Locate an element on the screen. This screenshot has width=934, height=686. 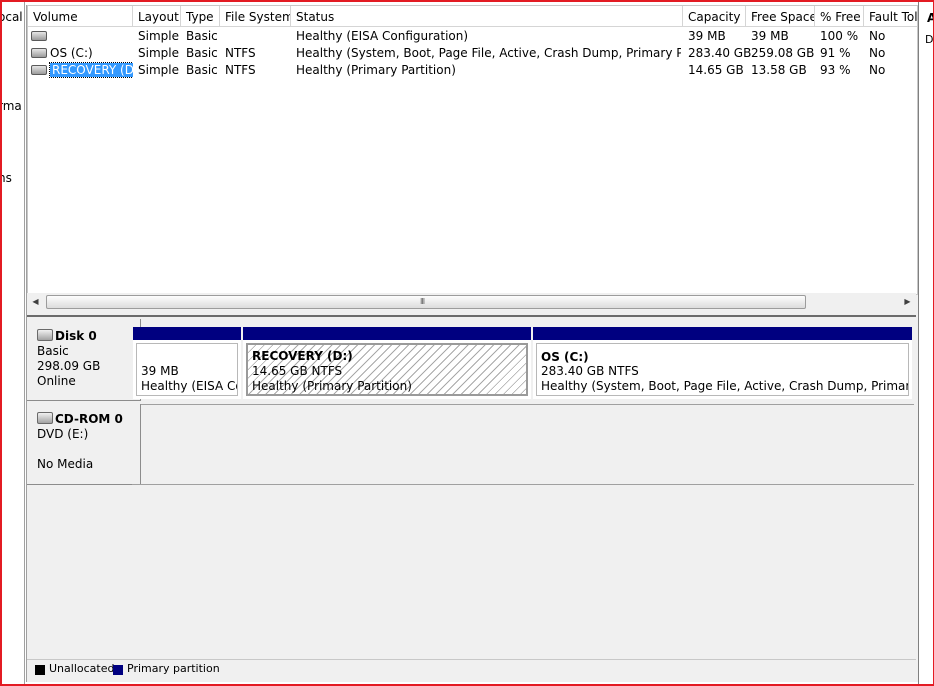
legend-label: Primary partition is located at coordinates (173, 668).